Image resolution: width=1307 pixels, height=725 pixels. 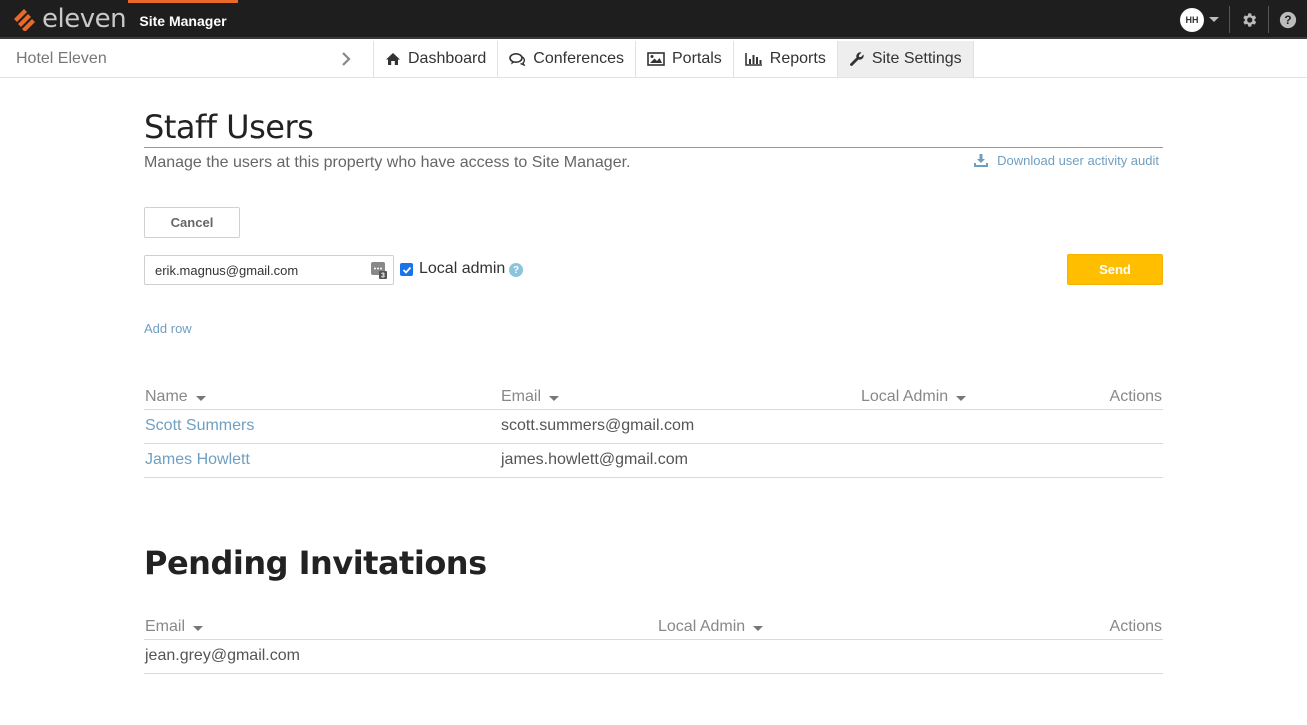 I want to click on tab-site-settings: Site Settings, so click(x=905, y=59).